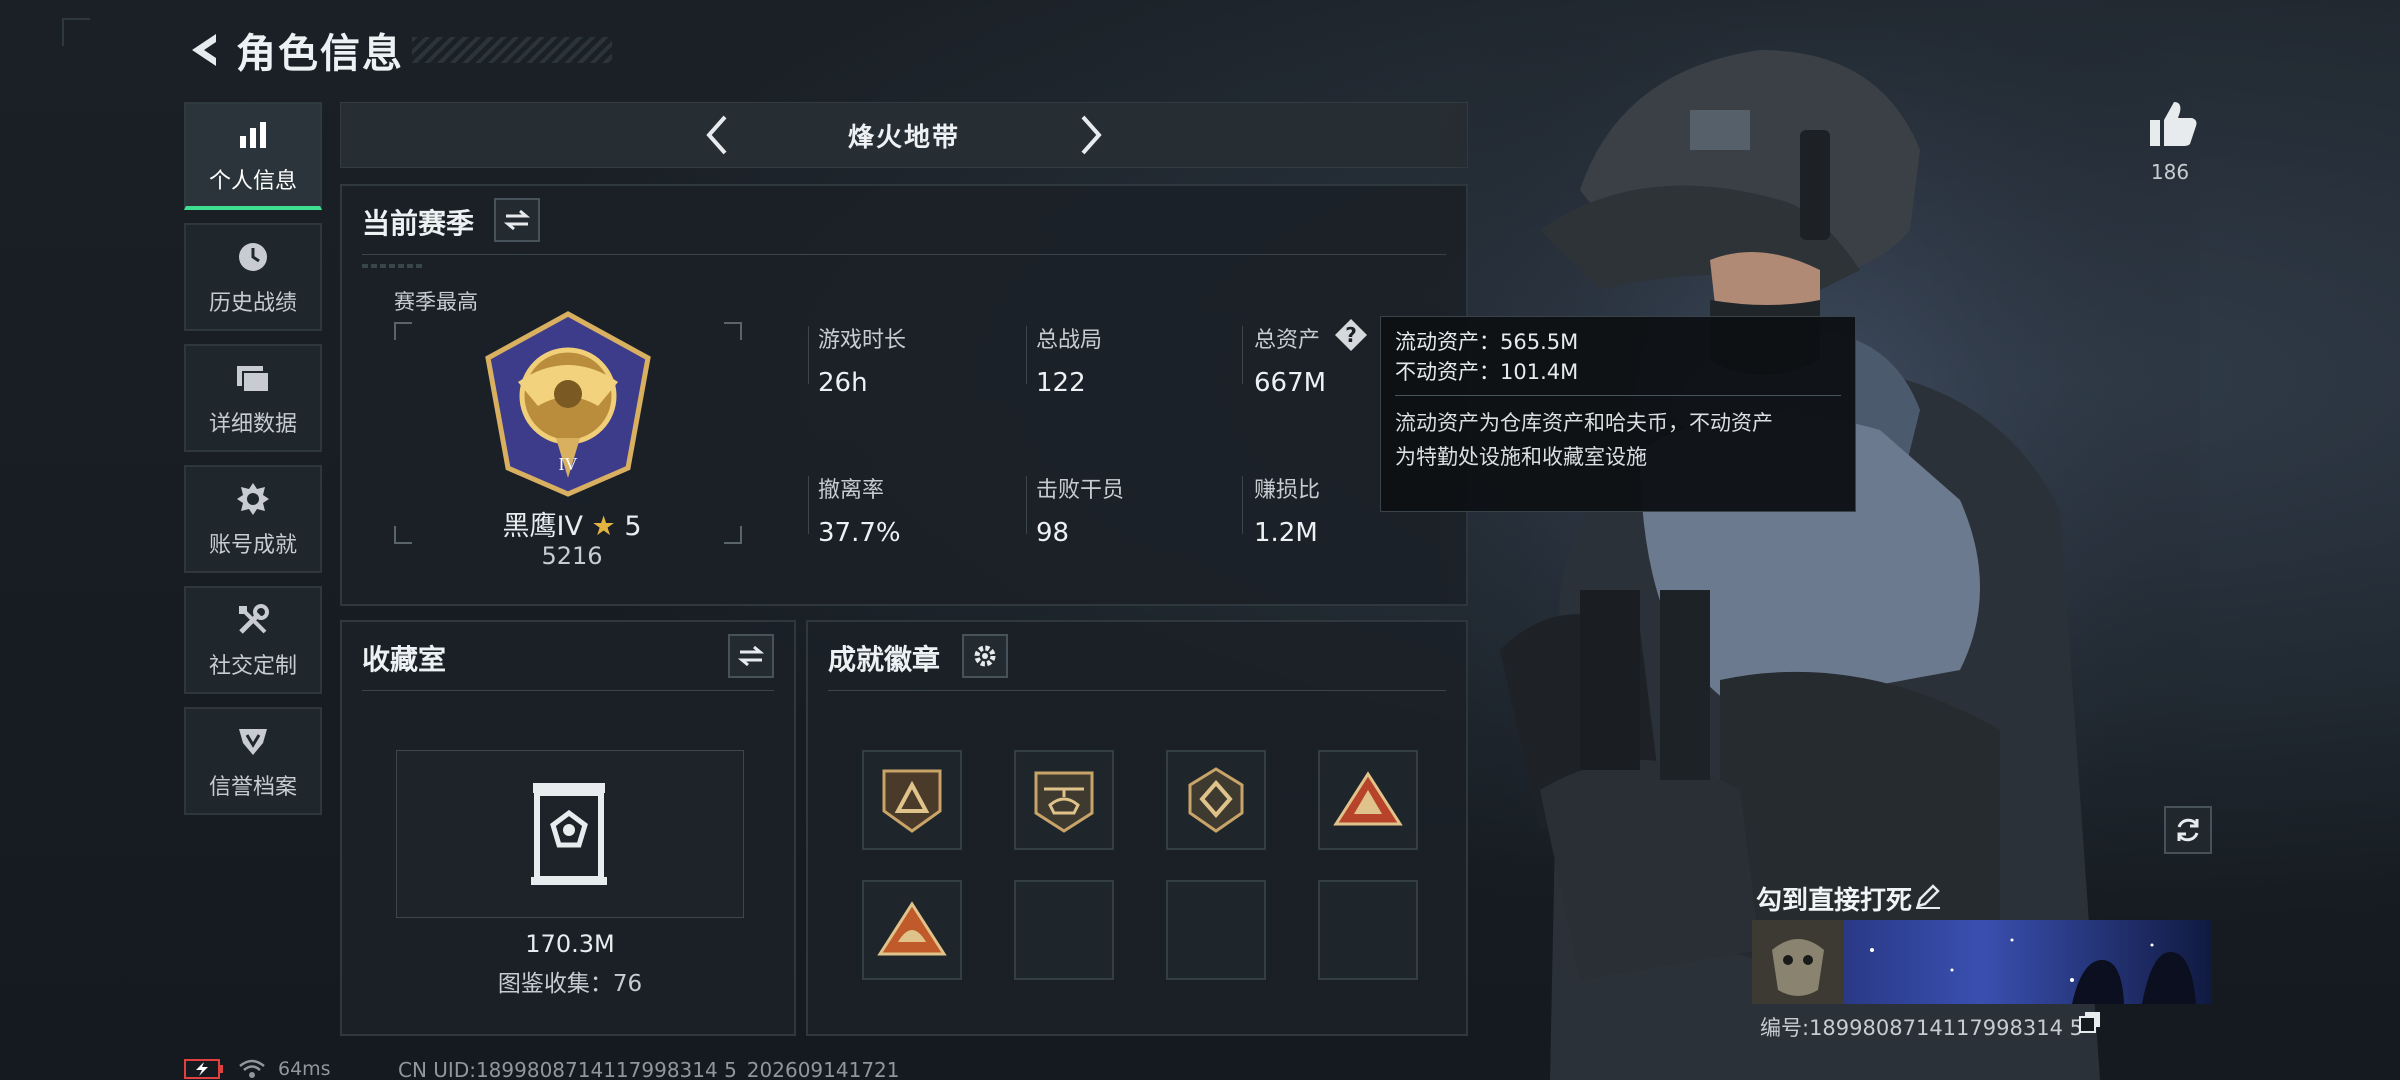 The image size is (2400, 1080). What do you see at coordinates (252, 424) in the screenshot?
I see `sidebar-item-label: 详细数据` at bounding box center [252, 424].